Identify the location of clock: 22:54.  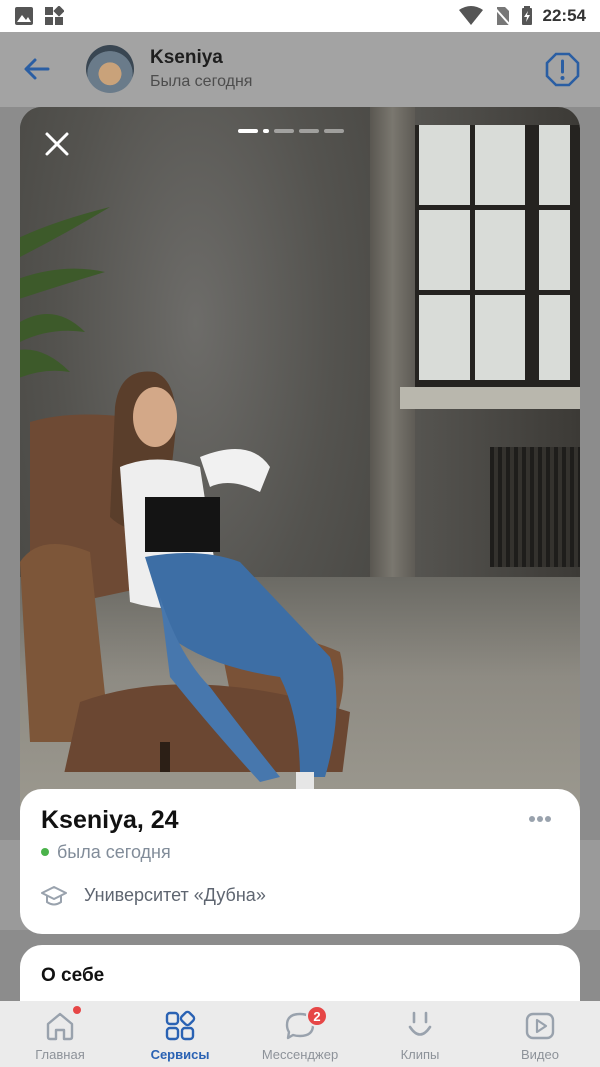
(564, 15).